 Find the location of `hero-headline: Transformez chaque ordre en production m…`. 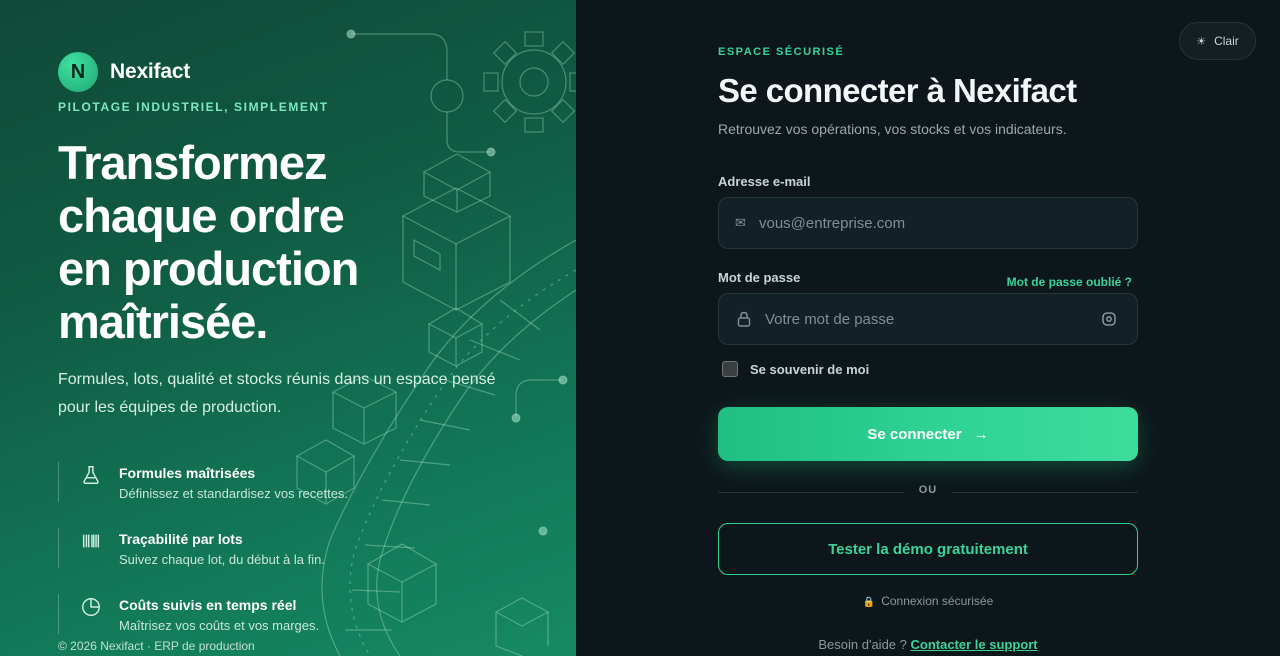

hero-headline: Transformez chaque ordre en production m… is located at coordinates (268, 242).